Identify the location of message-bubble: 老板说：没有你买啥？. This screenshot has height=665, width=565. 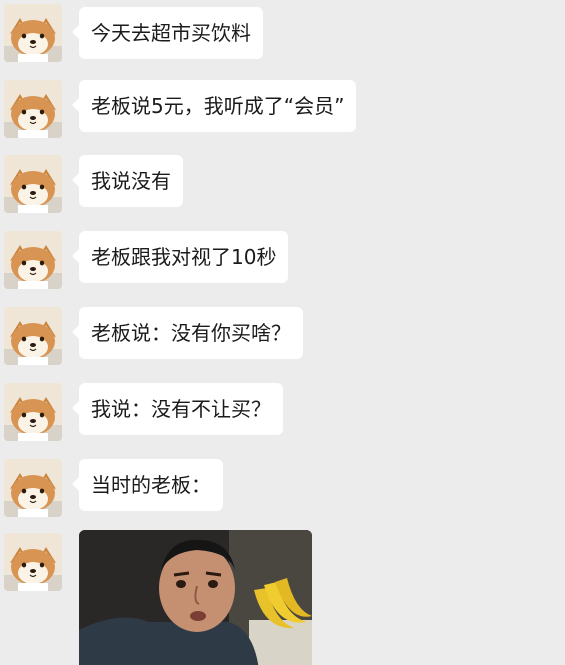
(187, 333).